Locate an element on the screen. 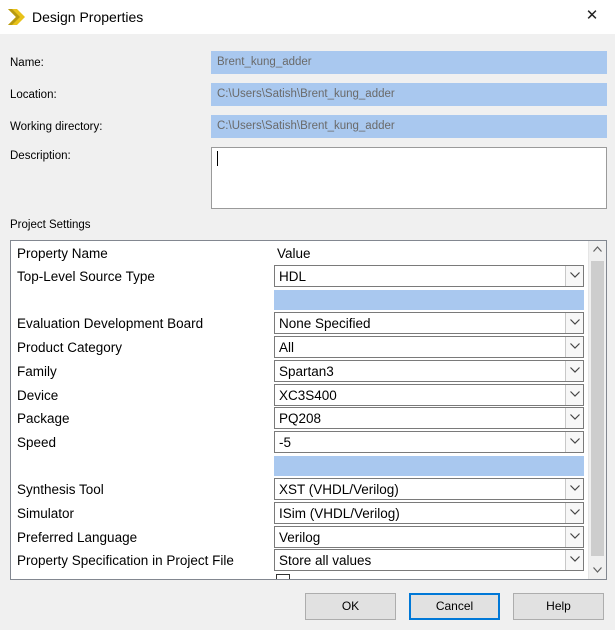 This screenshot has height=630, width=615. grid-row: Package PQ208 is located at coordinates (298, 418).